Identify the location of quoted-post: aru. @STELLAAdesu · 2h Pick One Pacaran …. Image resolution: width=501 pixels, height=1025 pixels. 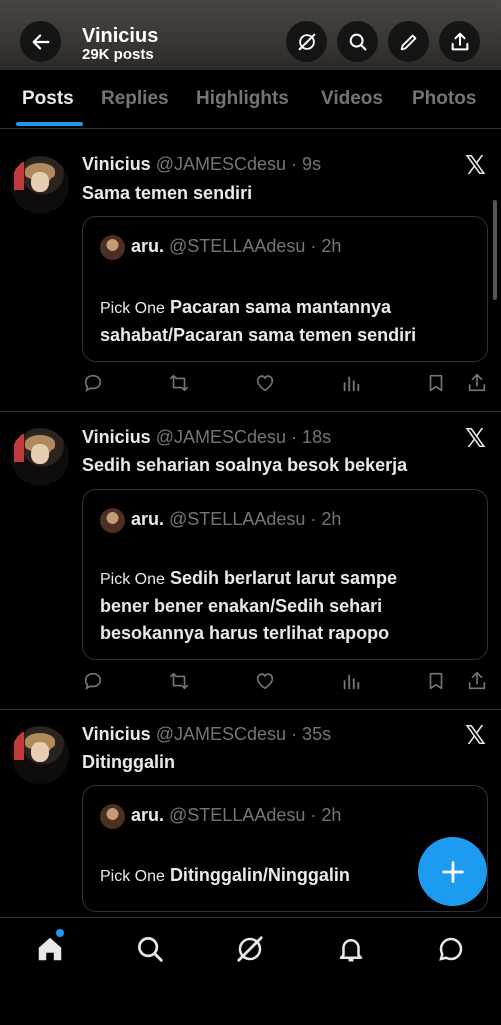
(285, 289).